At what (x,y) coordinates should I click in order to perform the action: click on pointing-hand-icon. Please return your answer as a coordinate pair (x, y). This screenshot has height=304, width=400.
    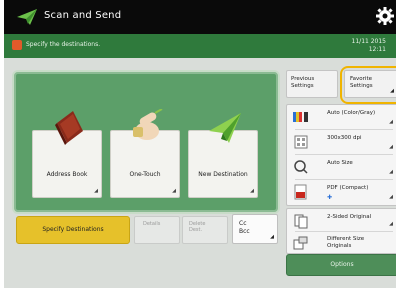
    Looking at the image, I should click on (148, 124).